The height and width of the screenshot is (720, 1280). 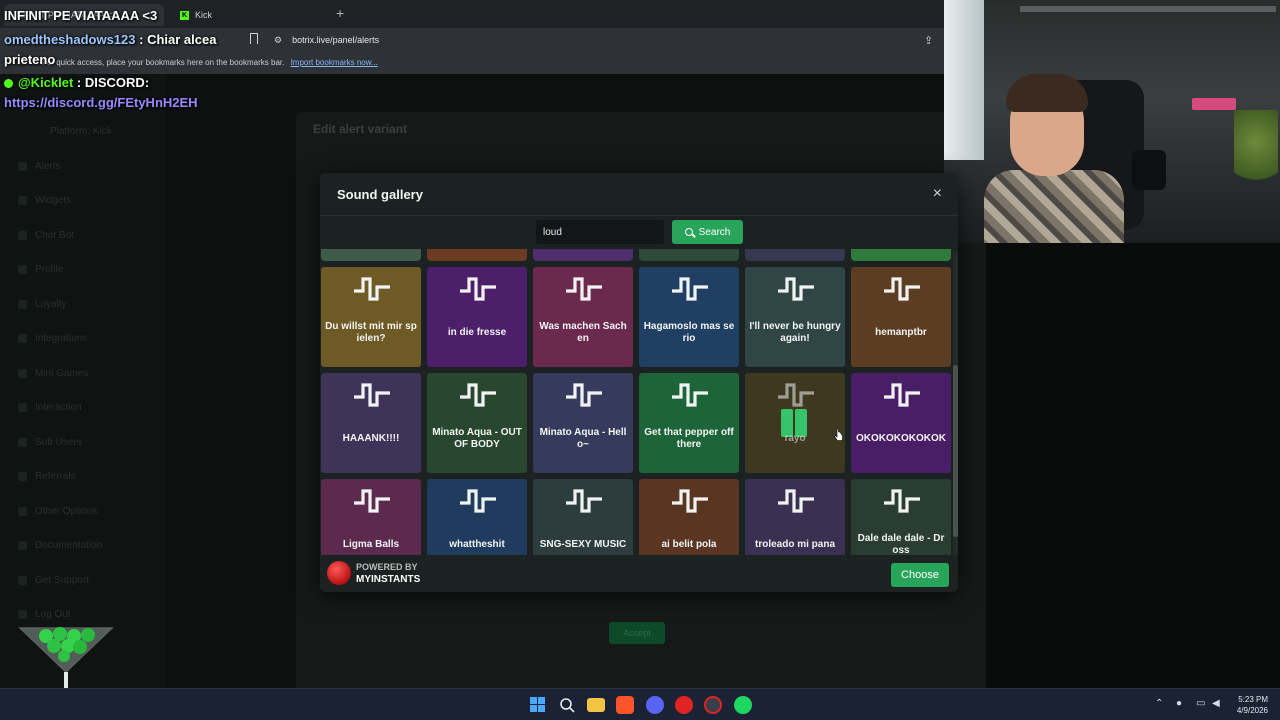 What do you see at coordinates (583, 423) in the screenshot?
I see `sound-card: Minato Aqua - Hello~` at bounding box center [583, 423].